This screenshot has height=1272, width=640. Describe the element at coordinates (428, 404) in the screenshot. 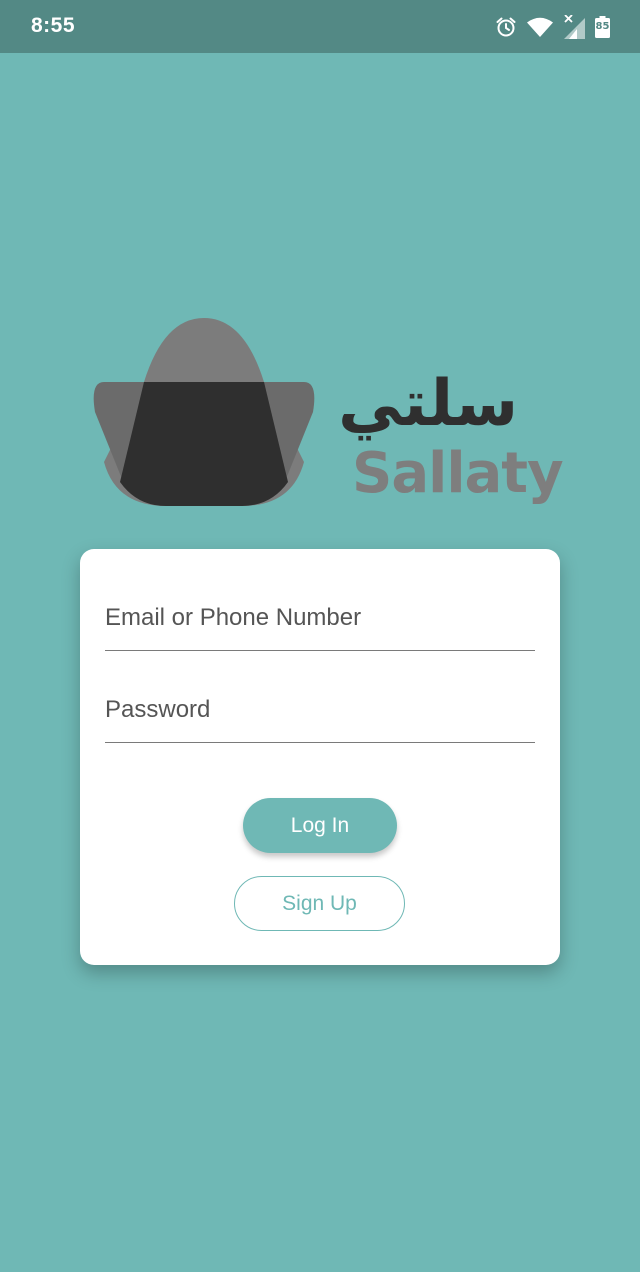

I see `logo-arabic-name: سلتي` at that location.